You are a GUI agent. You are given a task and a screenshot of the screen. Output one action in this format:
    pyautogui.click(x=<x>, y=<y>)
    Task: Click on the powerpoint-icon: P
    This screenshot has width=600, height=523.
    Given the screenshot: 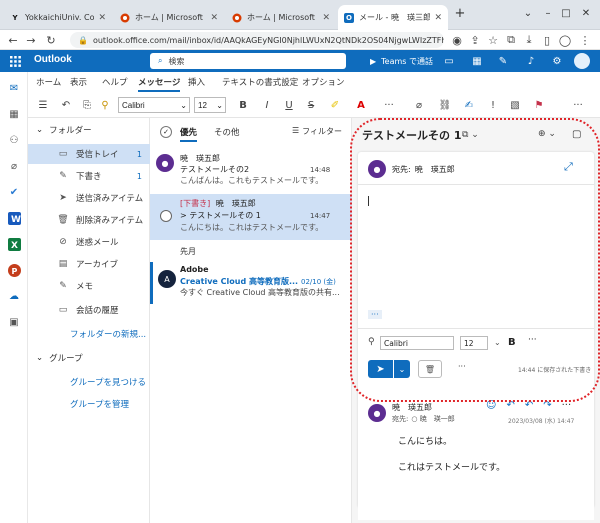 What is the action you would take?
    pyautogui.click(x=14, y=270)
    